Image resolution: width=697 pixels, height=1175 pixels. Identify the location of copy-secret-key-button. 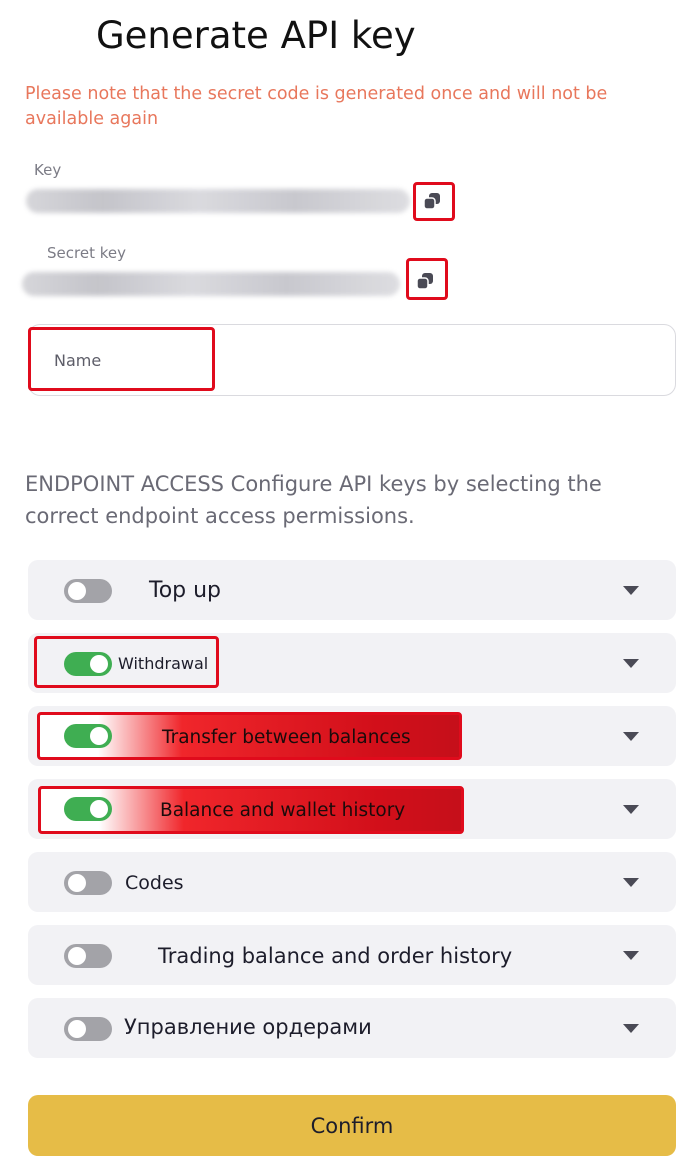
(425, 281).